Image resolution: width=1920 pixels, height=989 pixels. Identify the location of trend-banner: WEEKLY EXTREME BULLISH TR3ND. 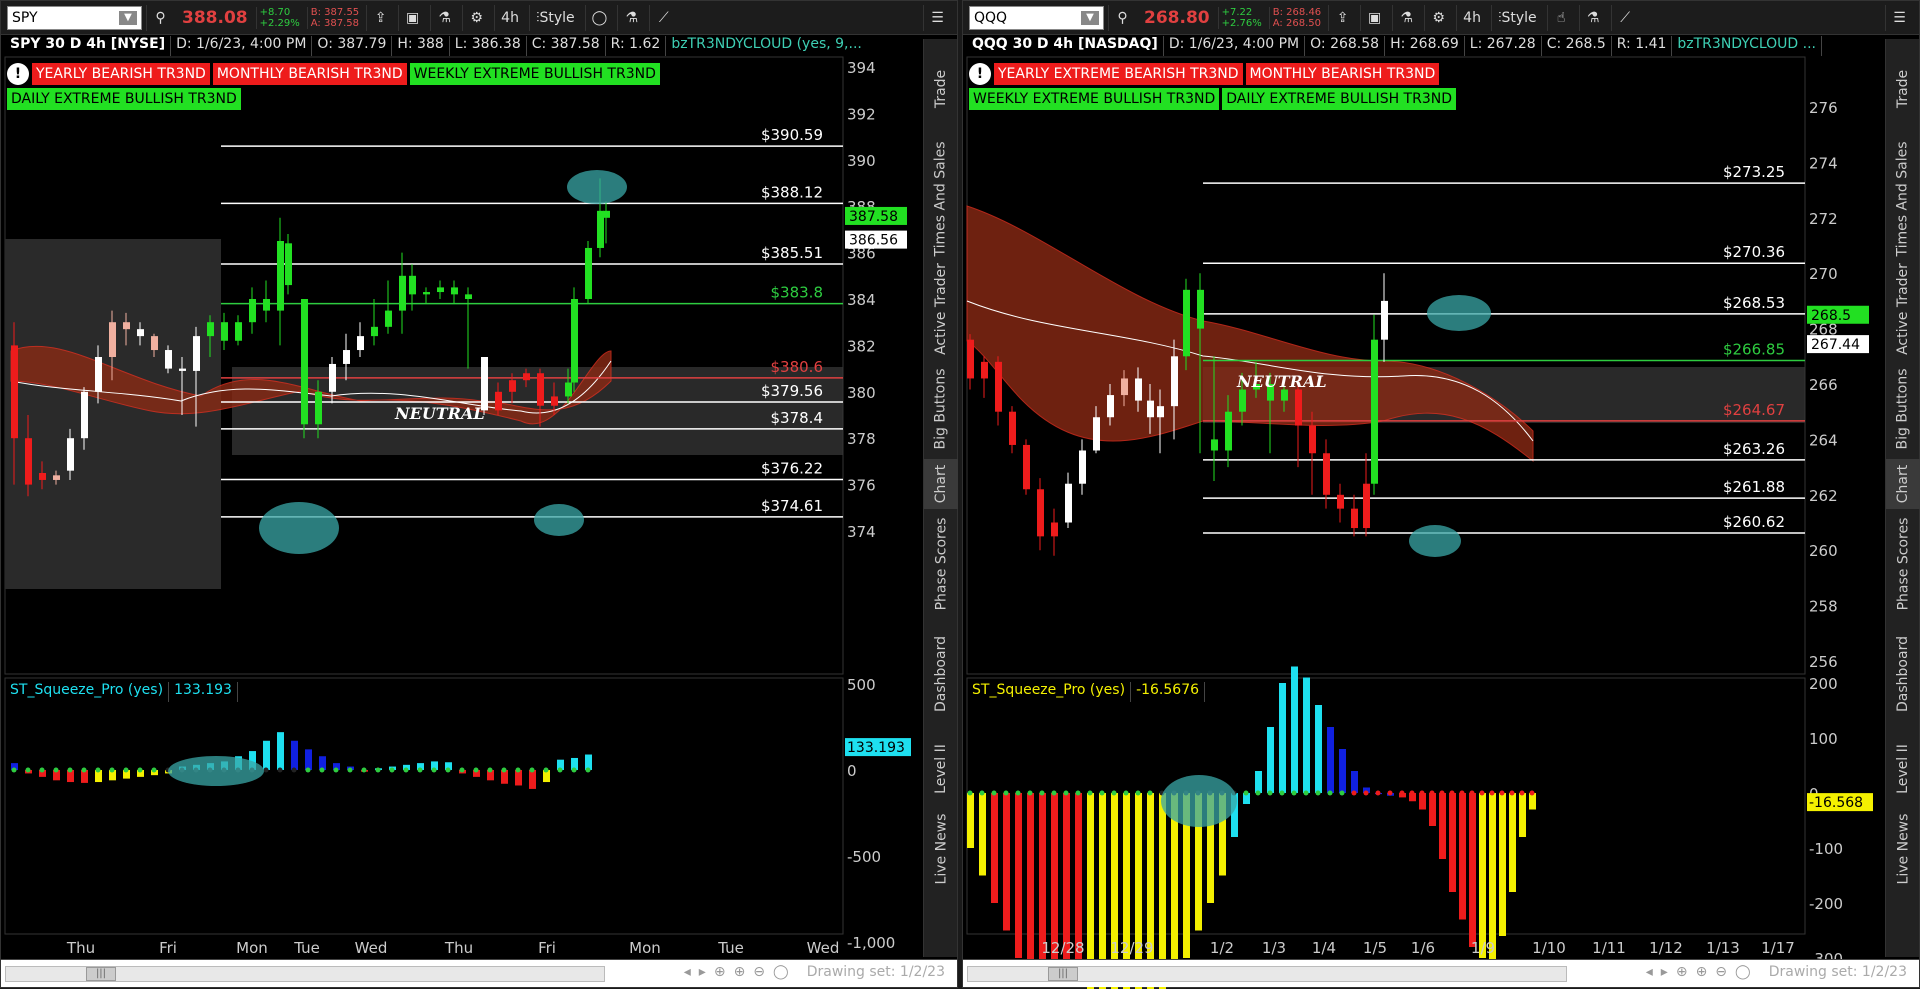
(534, 74).